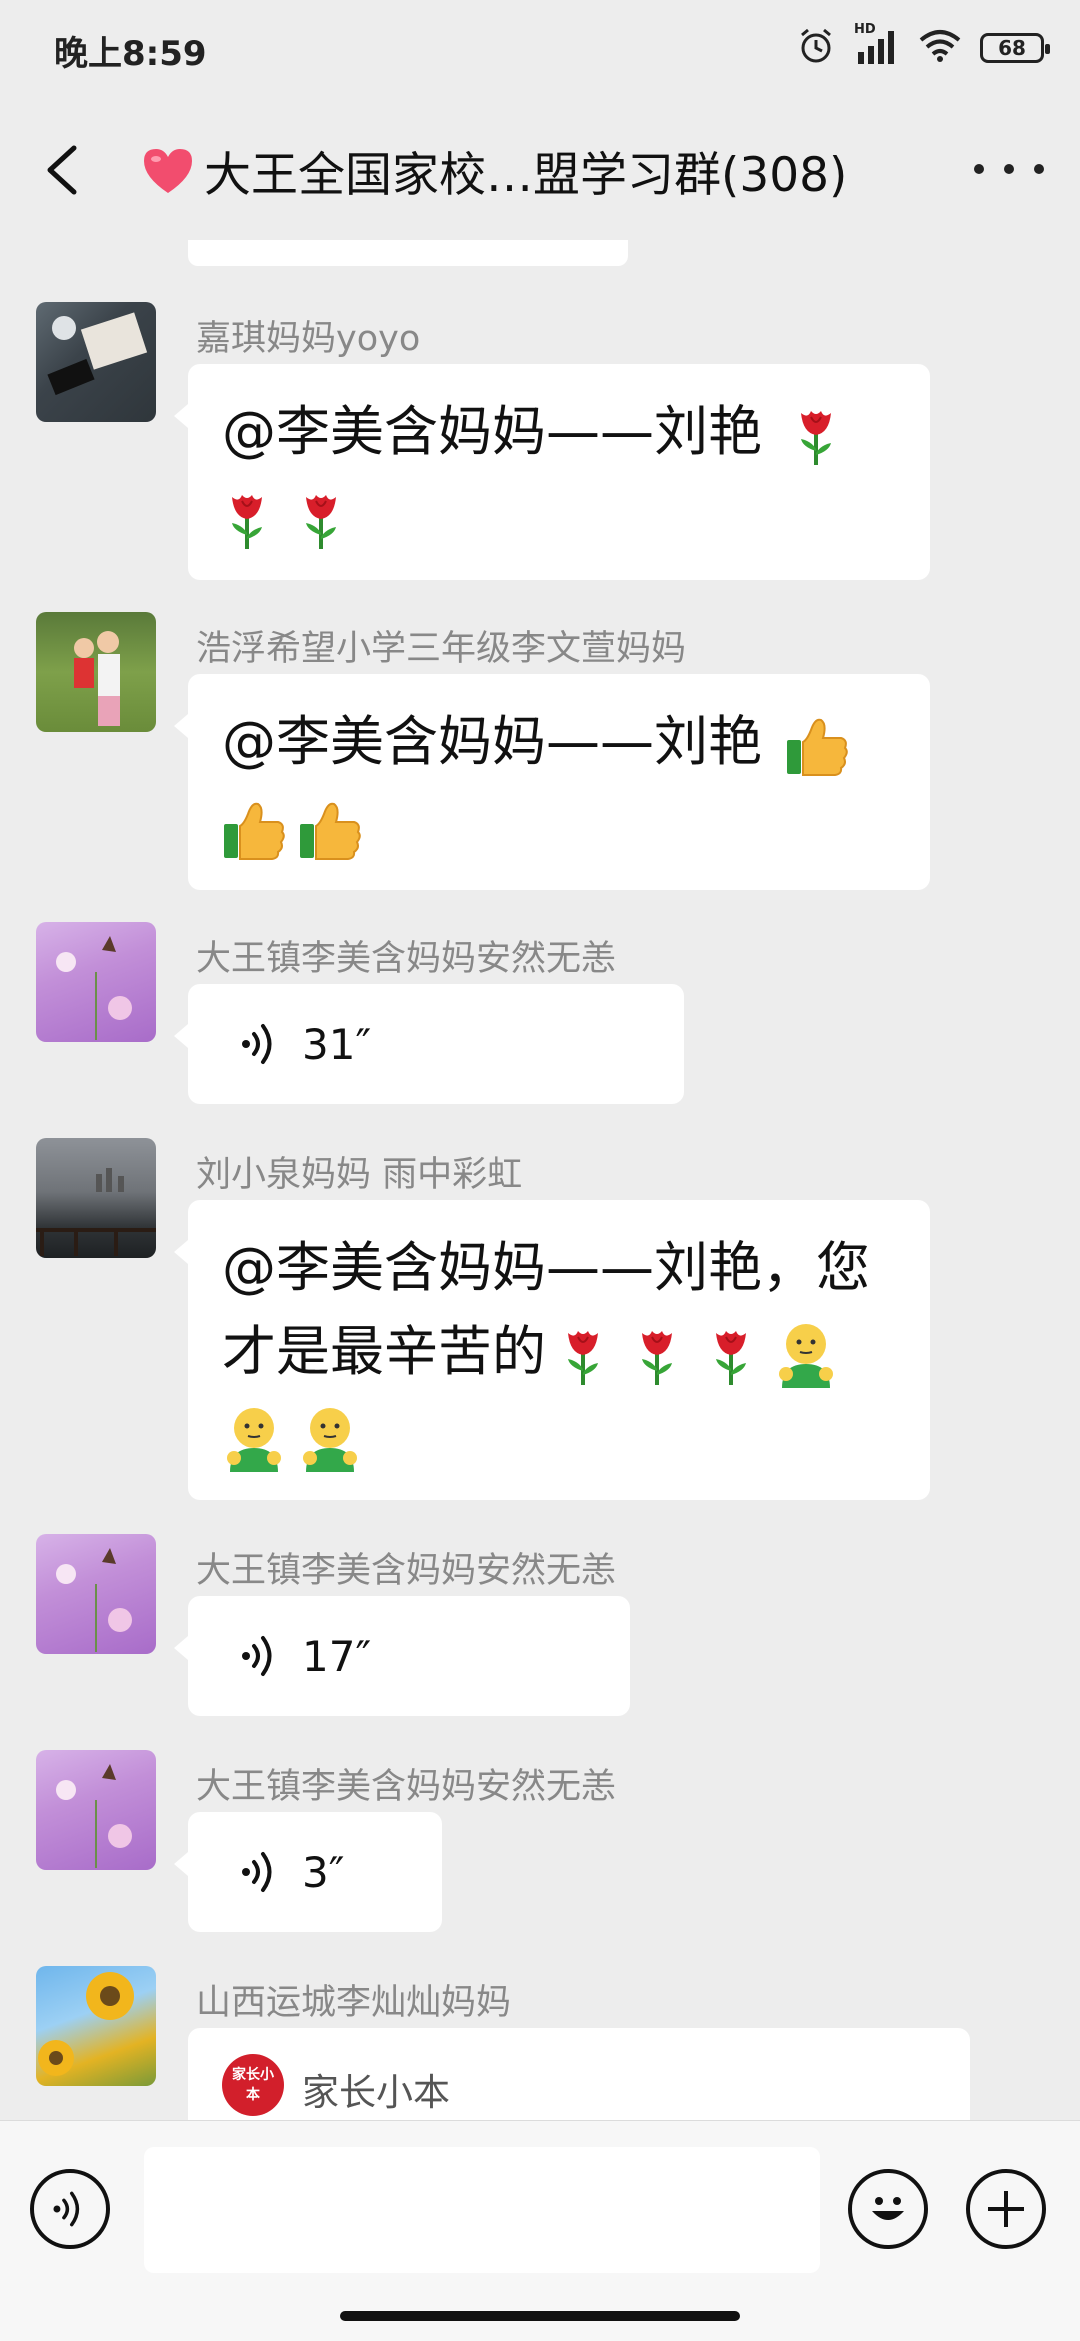  What do you see at coordinates (354, 2003) in the screenshot?
I see `sender-name: 山西运城李灿灿妈妈` at bounding box center [354, 2003].